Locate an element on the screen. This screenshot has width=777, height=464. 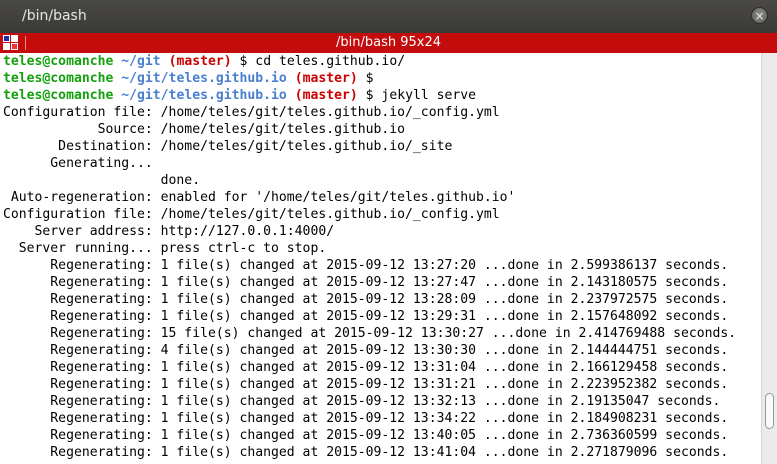
prompt-command: jekyll serve is located at coordinates (425, 95).